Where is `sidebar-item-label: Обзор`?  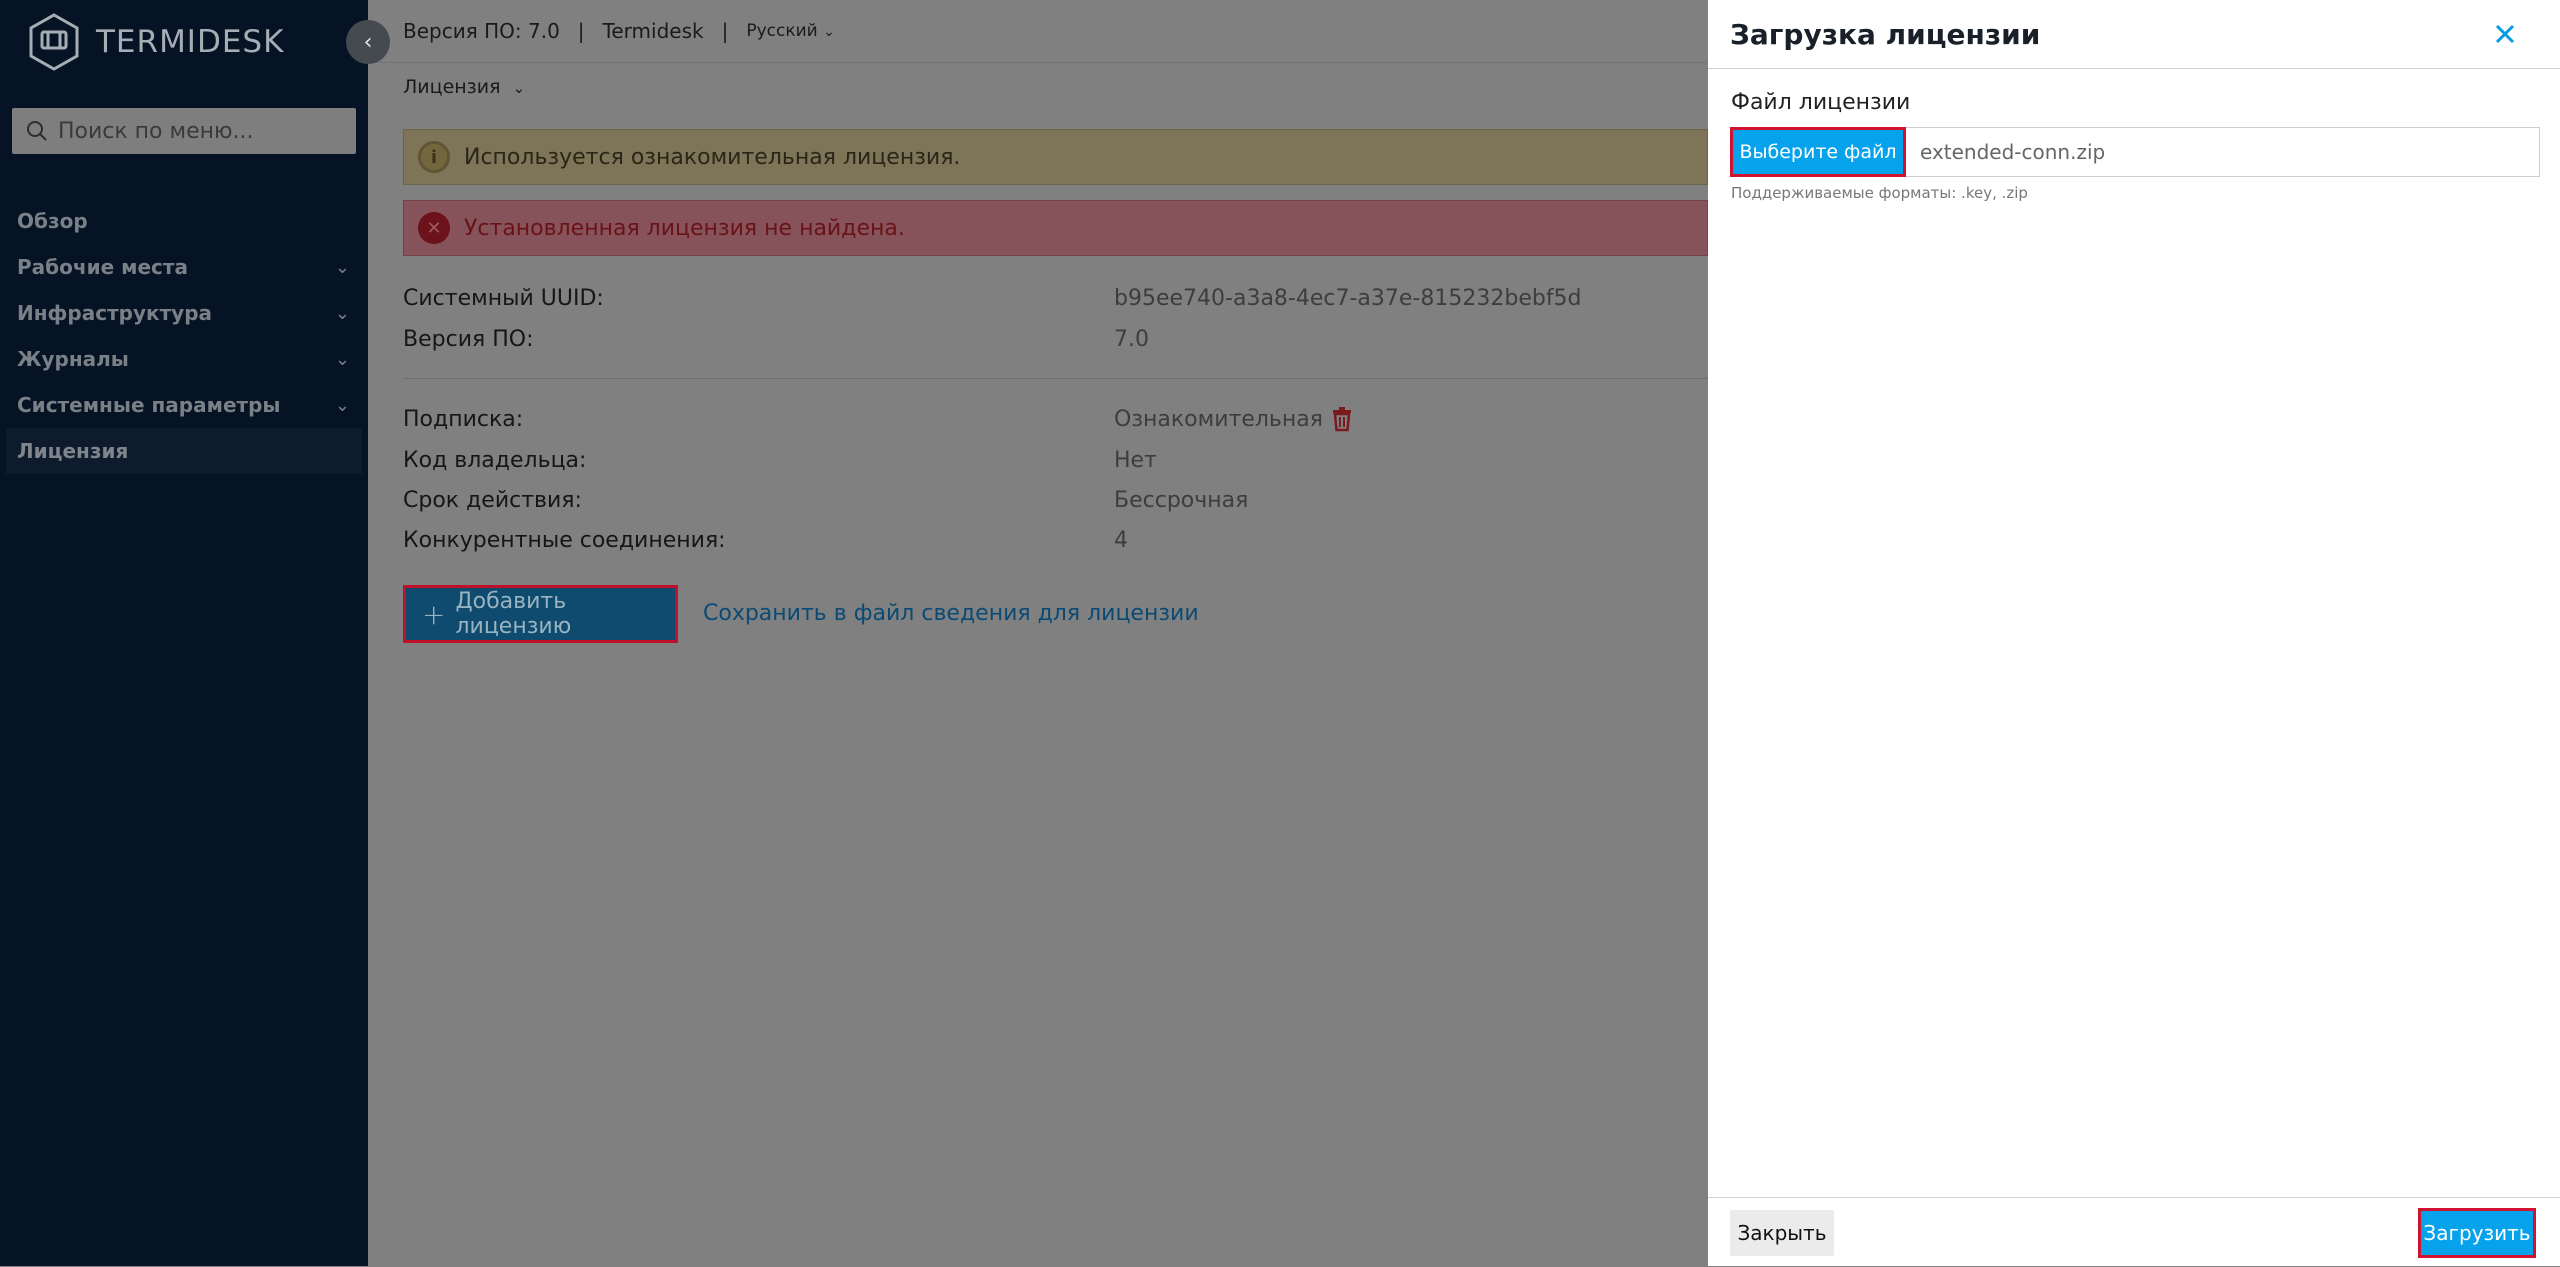
sidebar-item-label: Обзор is located at coordinates (52, 221).